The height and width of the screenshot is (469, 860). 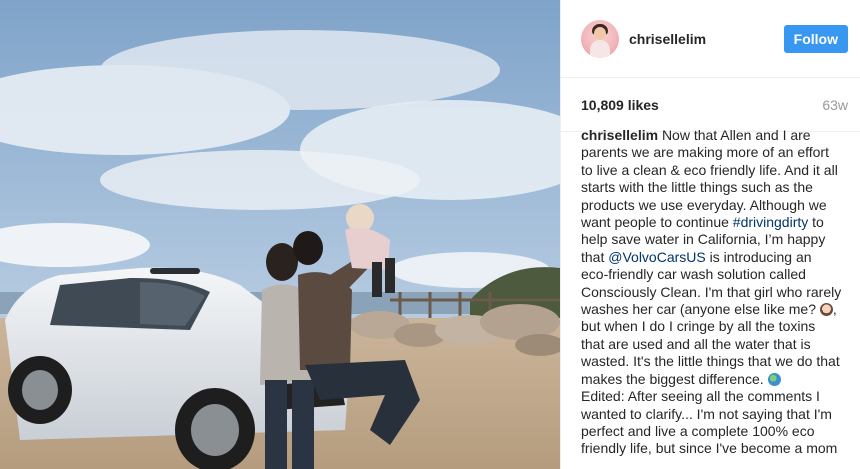 I want to click on post-header: chrisellelim Follow, so click(x=710, y=39).